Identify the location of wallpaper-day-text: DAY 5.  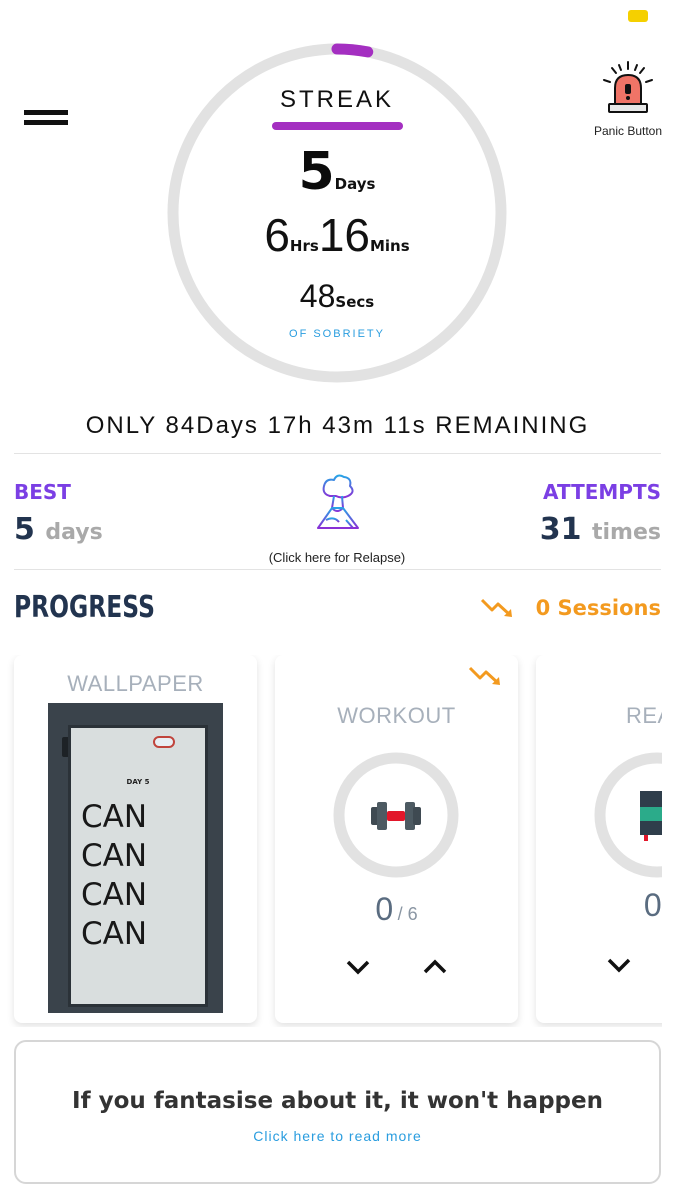
(138, 782).